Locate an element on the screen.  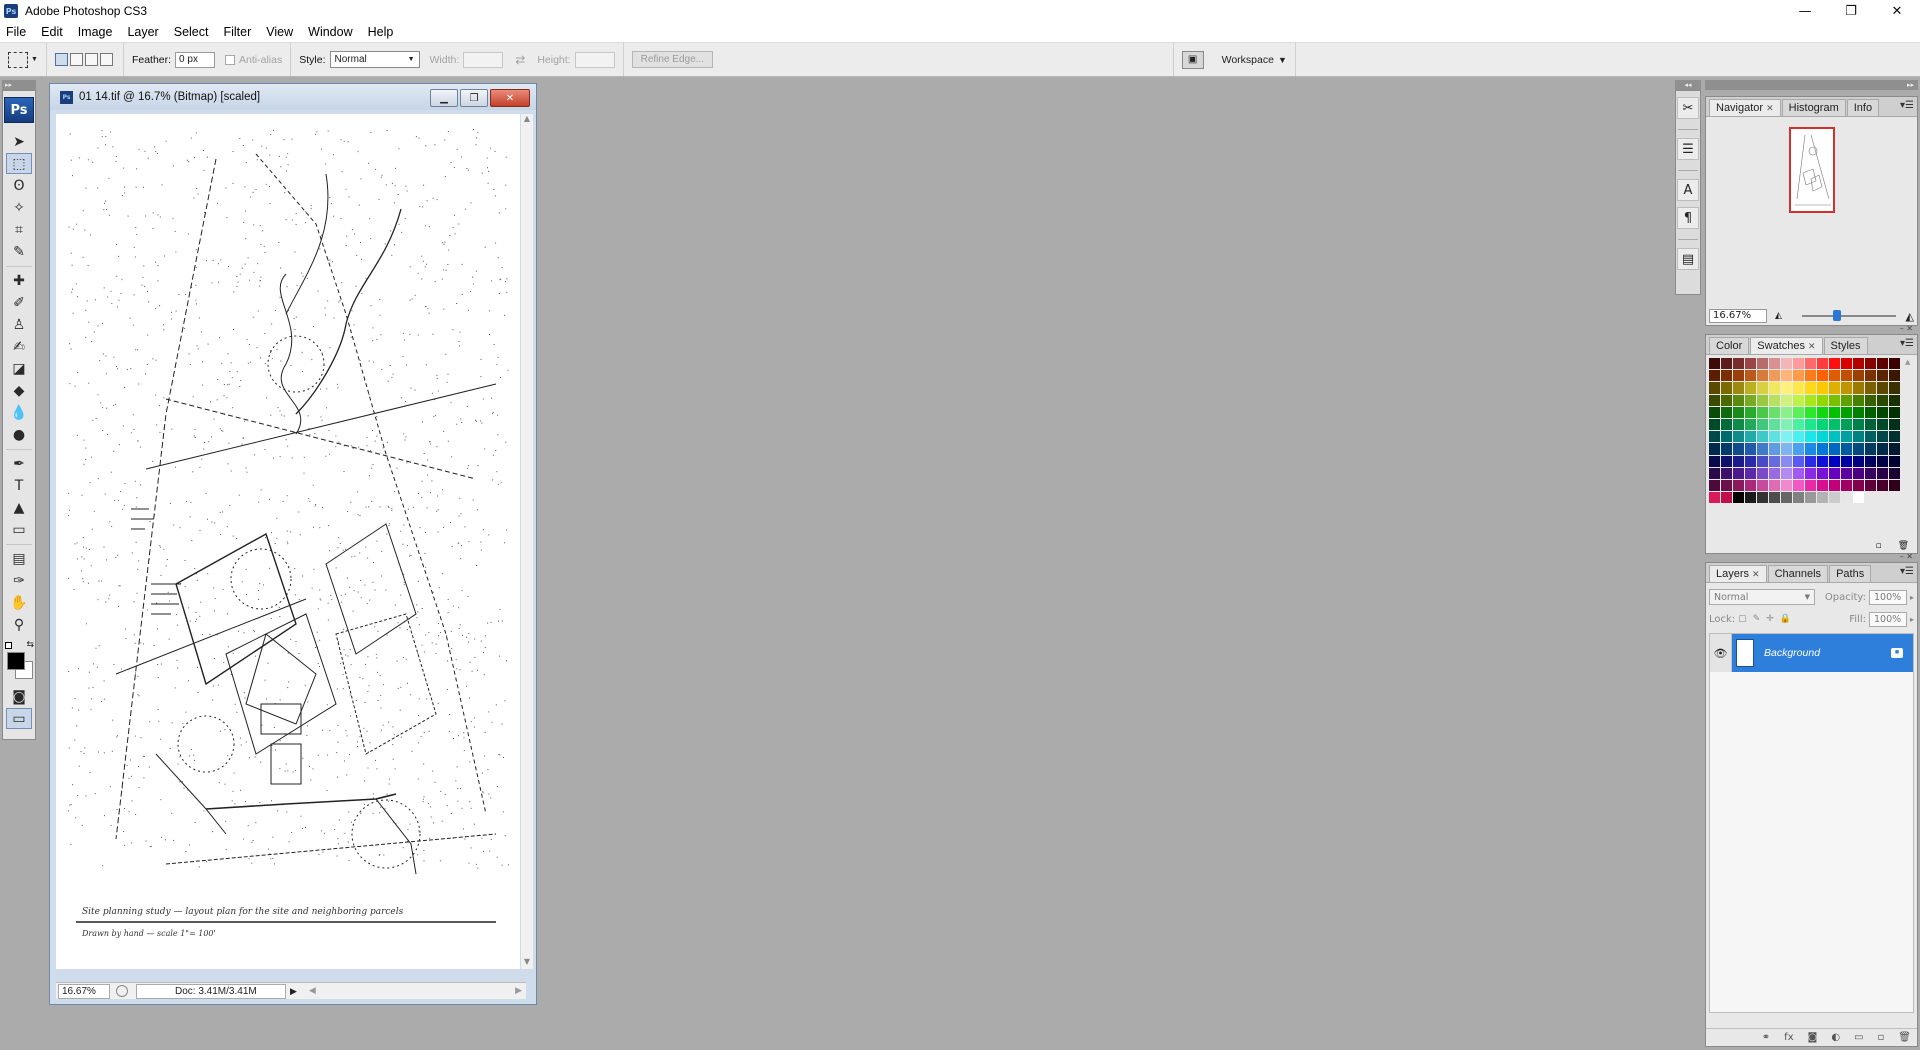
type-tool-icon: T is located at coordinates (19, 485).